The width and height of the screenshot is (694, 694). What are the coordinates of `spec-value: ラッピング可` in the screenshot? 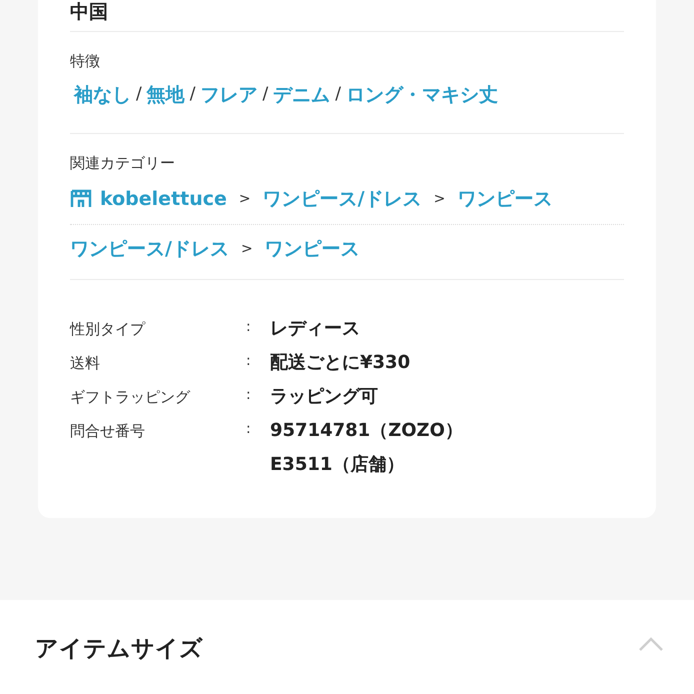 It's located at (324, 396).